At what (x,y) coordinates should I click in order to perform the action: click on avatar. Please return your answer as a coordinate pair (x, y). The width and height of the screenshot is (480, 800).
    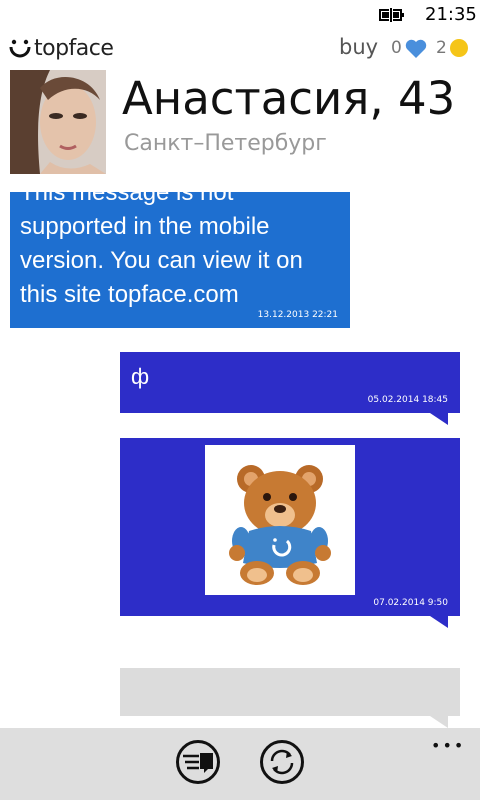
    Looking at the image, I should click on (58, 122).